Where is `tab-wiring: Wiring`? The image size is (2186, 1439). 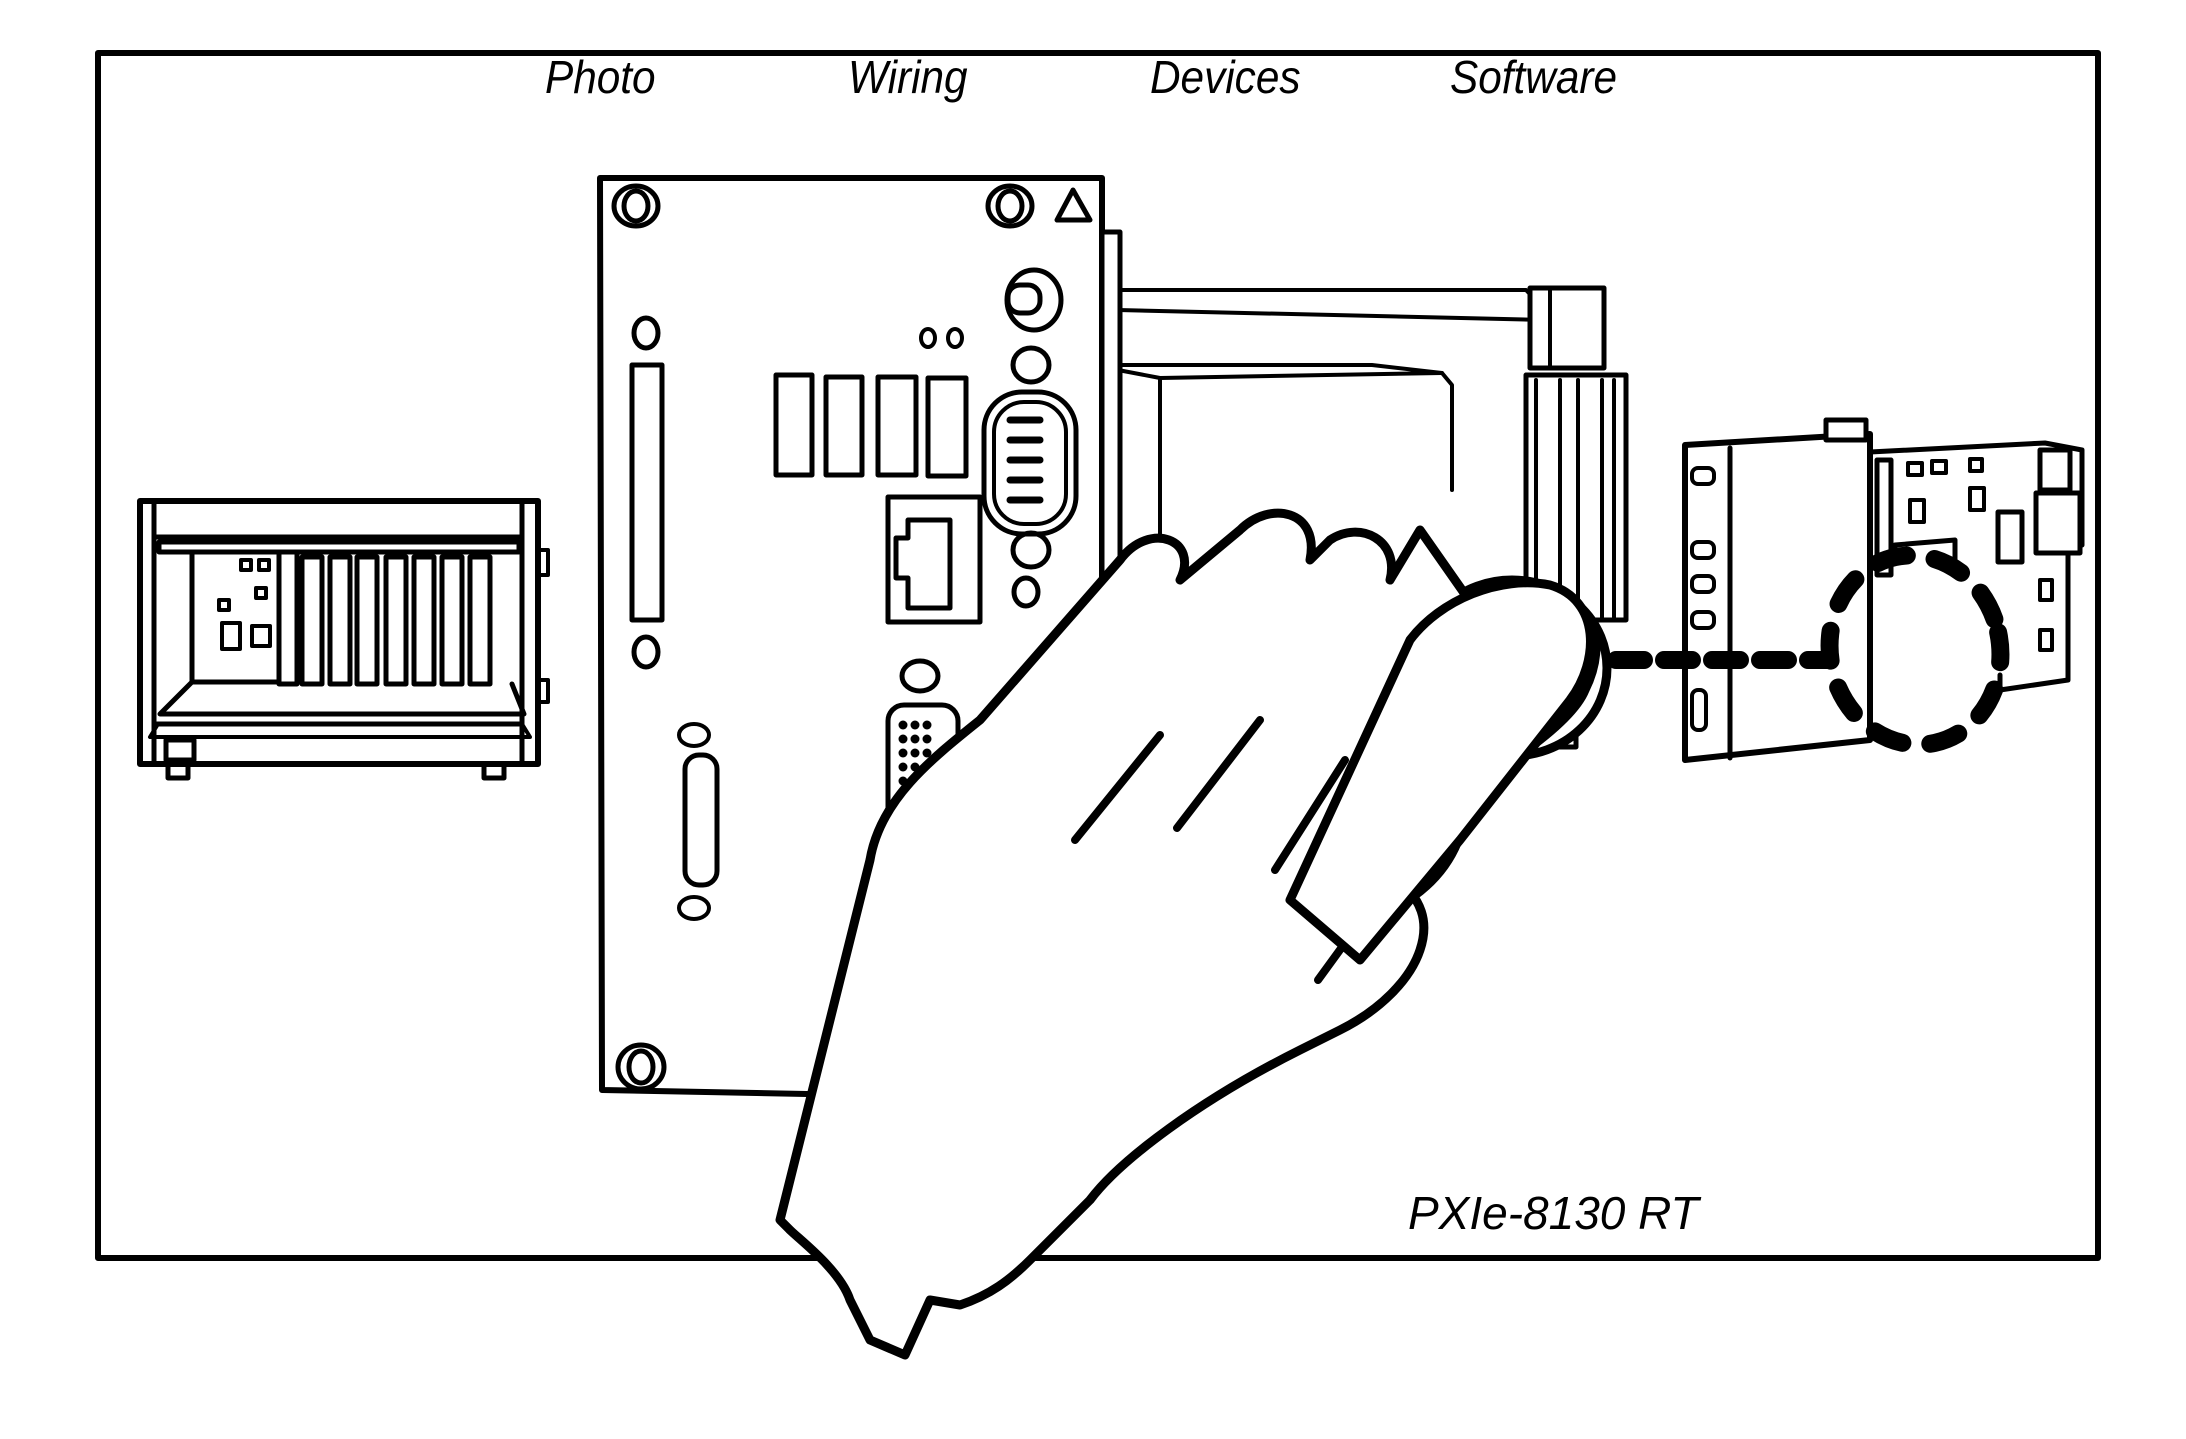 tab-wiring: Wiring is located at coordinates (908, 77).